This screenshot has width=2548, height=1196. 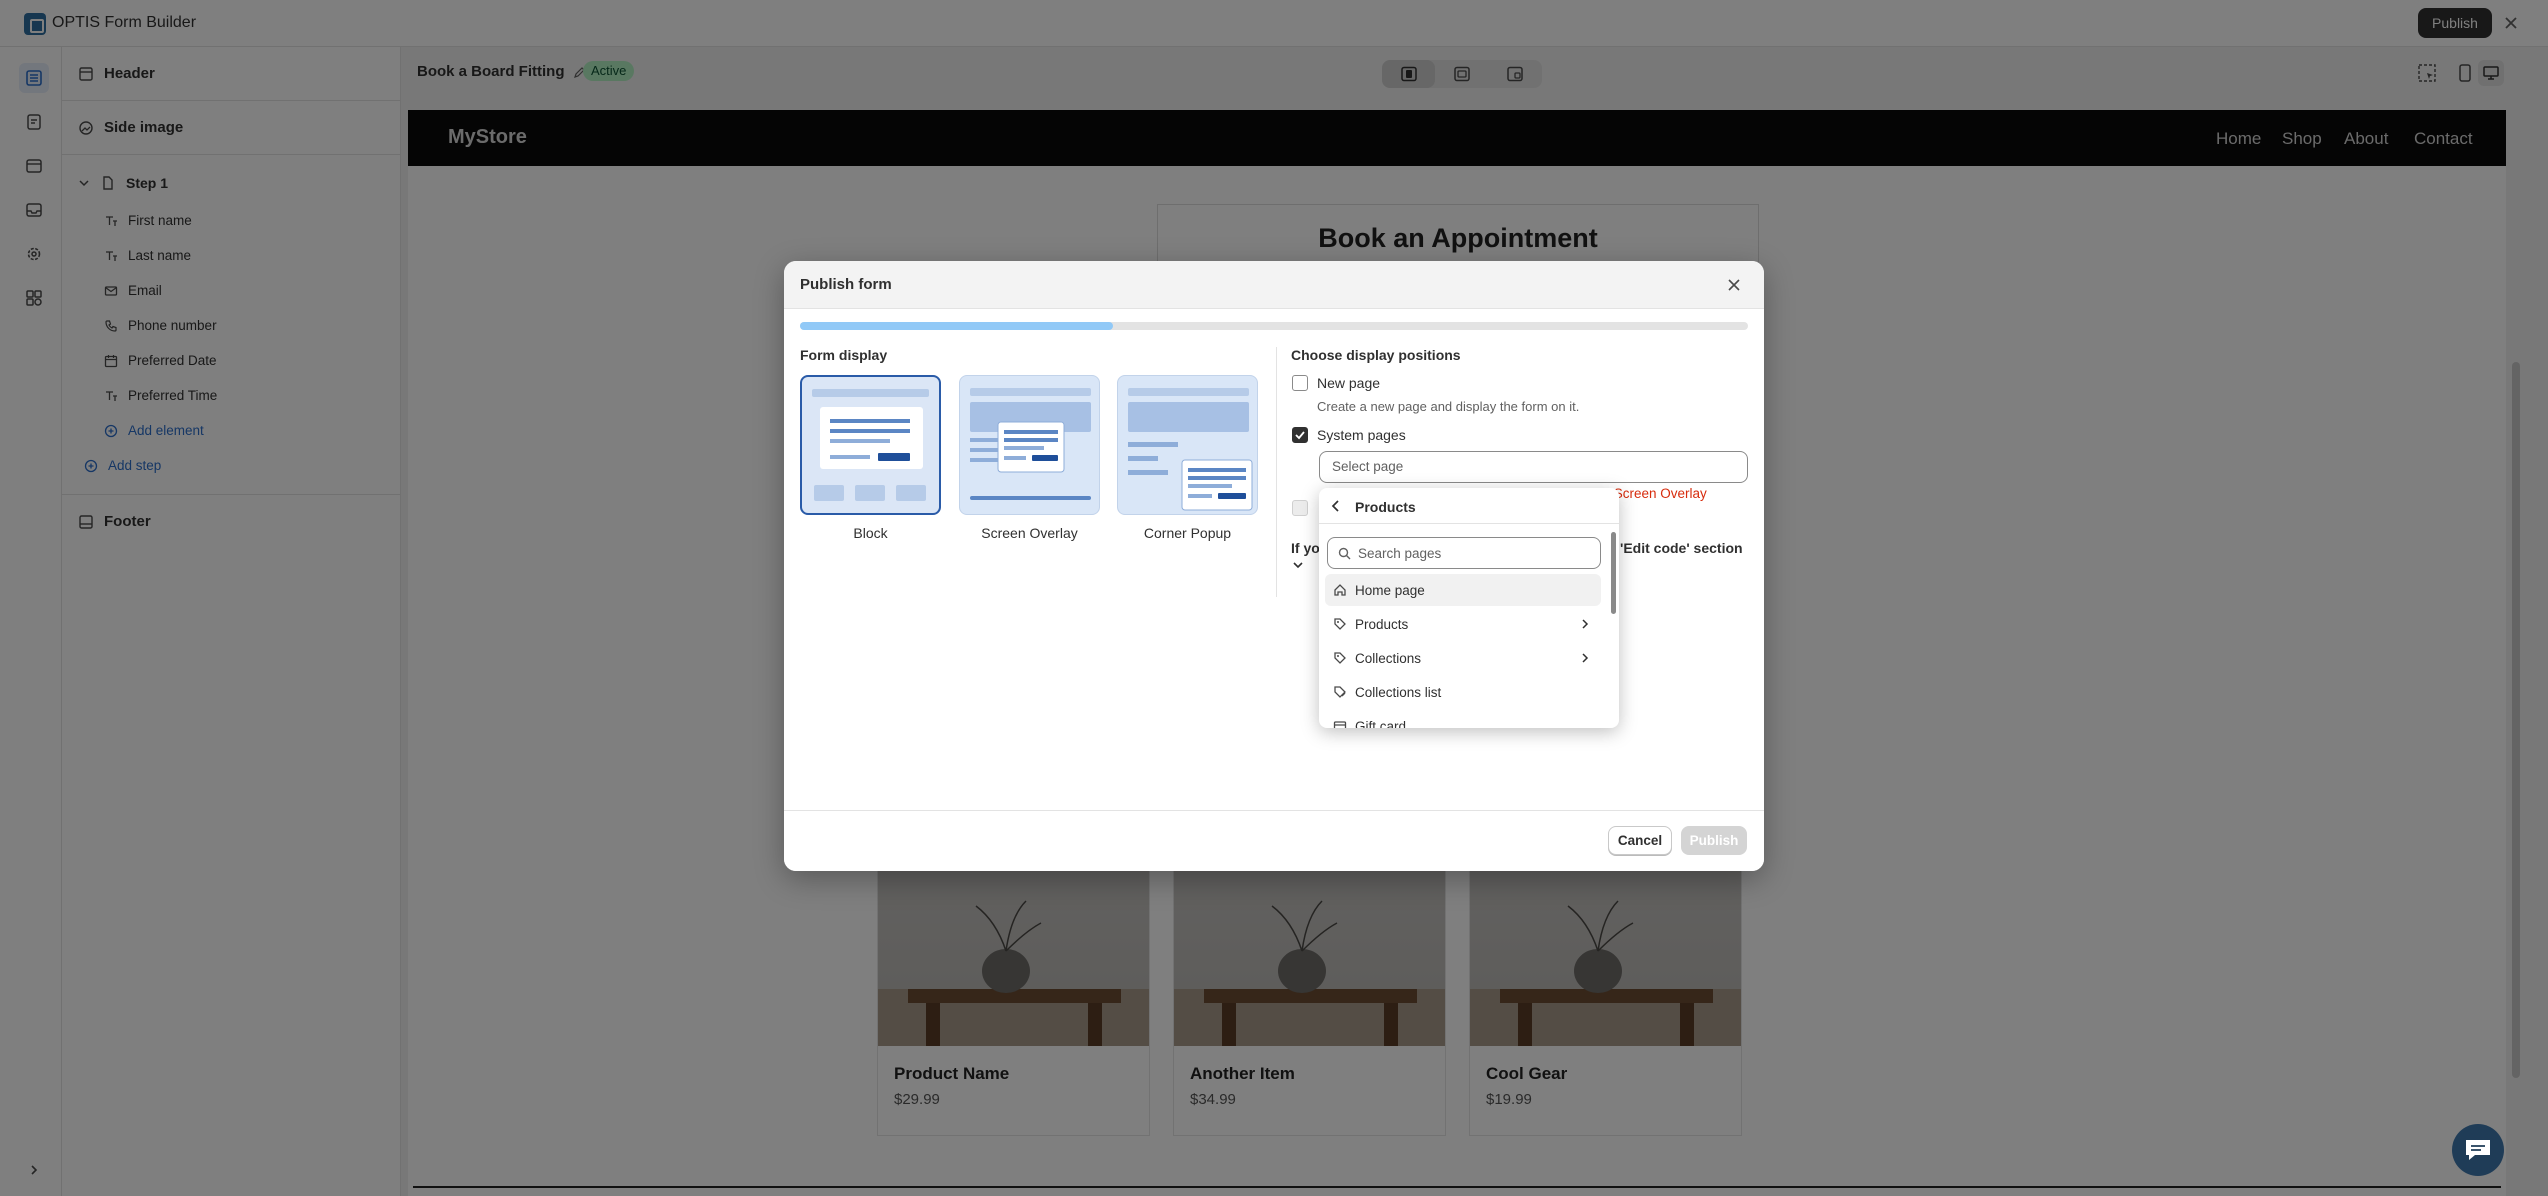 What do you see at coordinates (1276, 472) in the screenshot?
I see `modal-divider` at bounding box center [1276, 472].